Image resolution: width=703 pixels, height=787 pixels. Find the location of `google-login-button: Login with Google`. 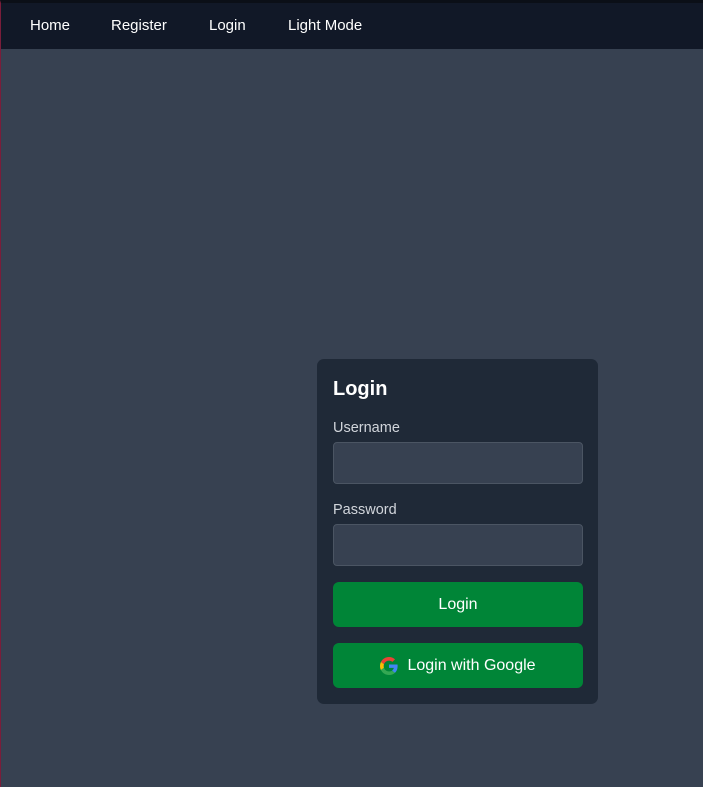

google-login-button: Login with Google is located at coordinates (458, 665).